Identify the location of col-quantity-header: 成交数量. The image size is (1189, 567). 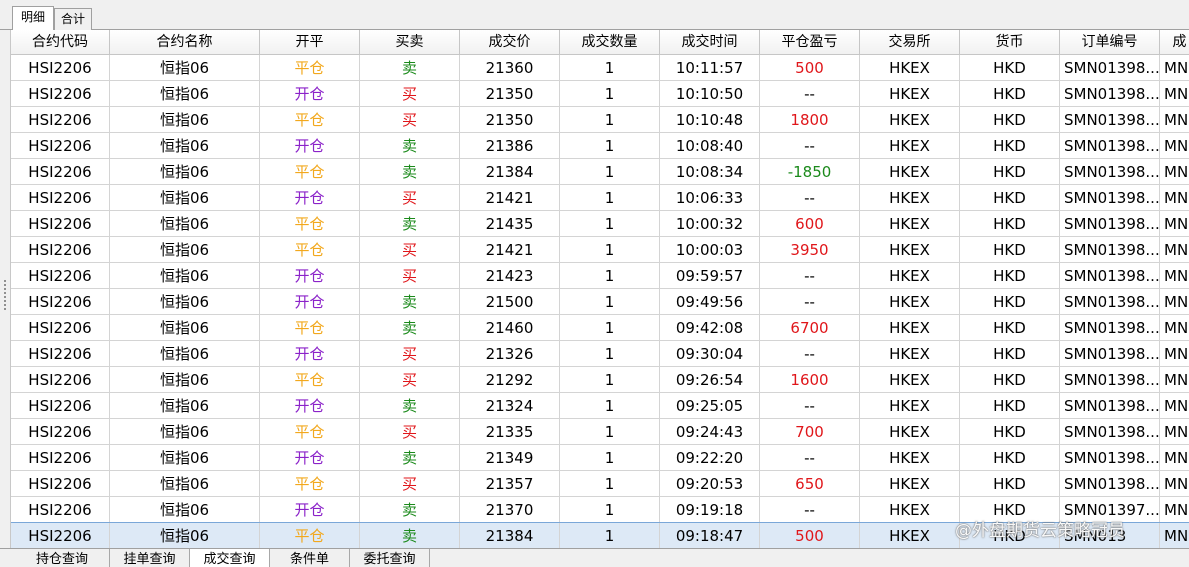
(610, 42).